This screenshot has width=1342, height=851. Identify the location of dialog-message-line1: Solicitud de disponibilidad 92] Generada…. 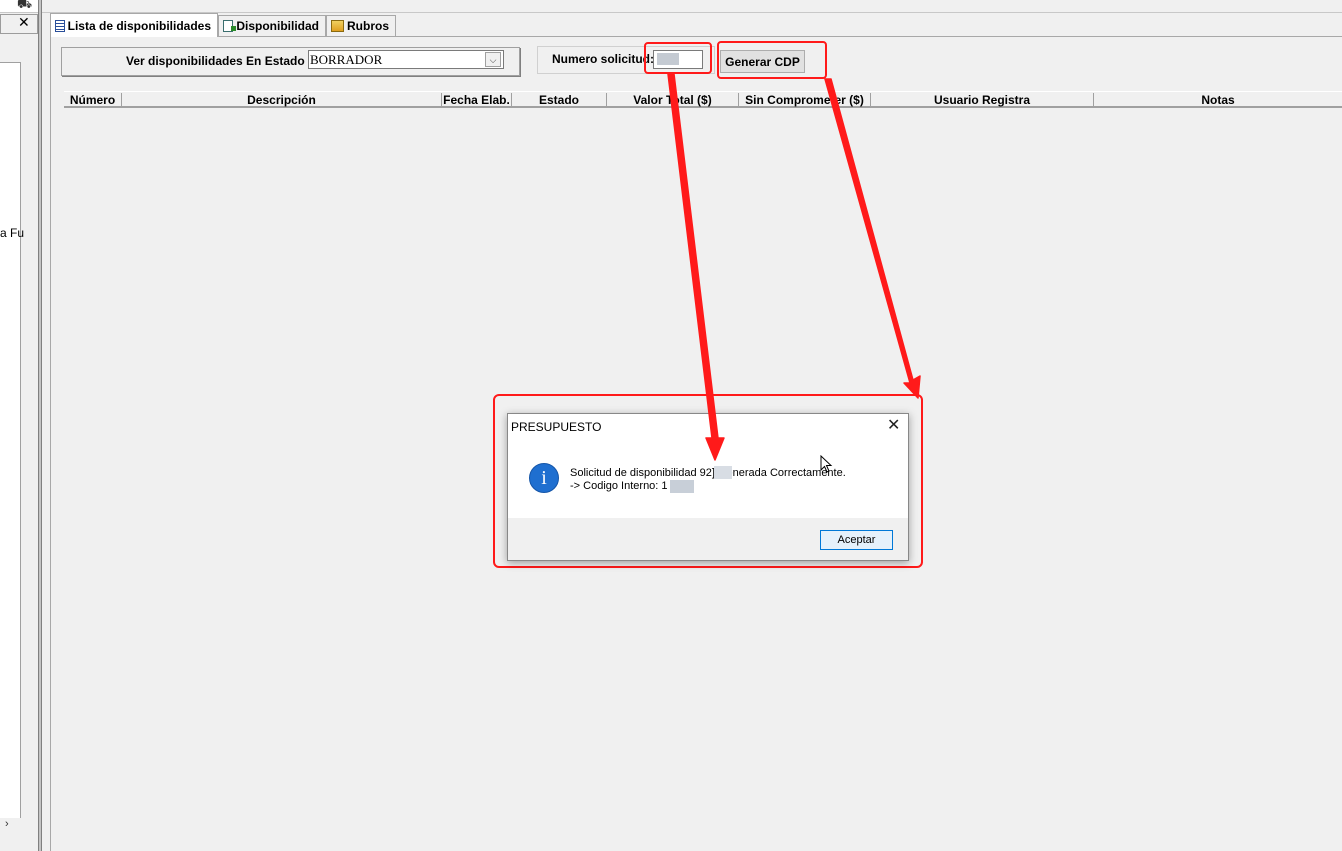
(708, 473).